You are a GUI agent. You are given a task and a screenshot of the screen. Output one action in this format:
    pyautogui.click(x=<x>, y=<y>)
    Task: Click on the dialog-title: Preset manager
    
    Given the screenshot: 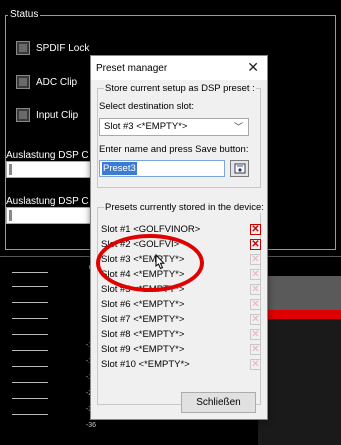 What is the action you would take?
    pyautogui.click(x=132, y=68)
    